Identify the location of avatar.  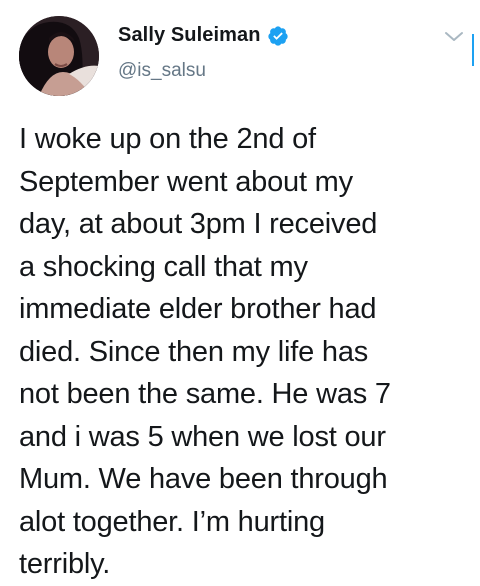
(59, 56).